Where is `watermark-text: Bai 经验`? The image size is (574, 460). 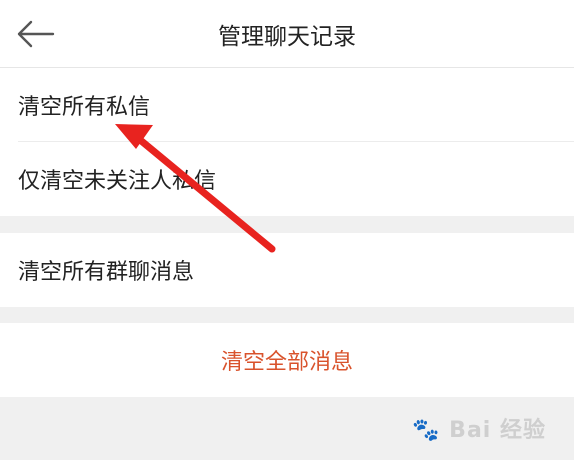 watermark-text: Bai 经验 is located at coordinates (497, 430).